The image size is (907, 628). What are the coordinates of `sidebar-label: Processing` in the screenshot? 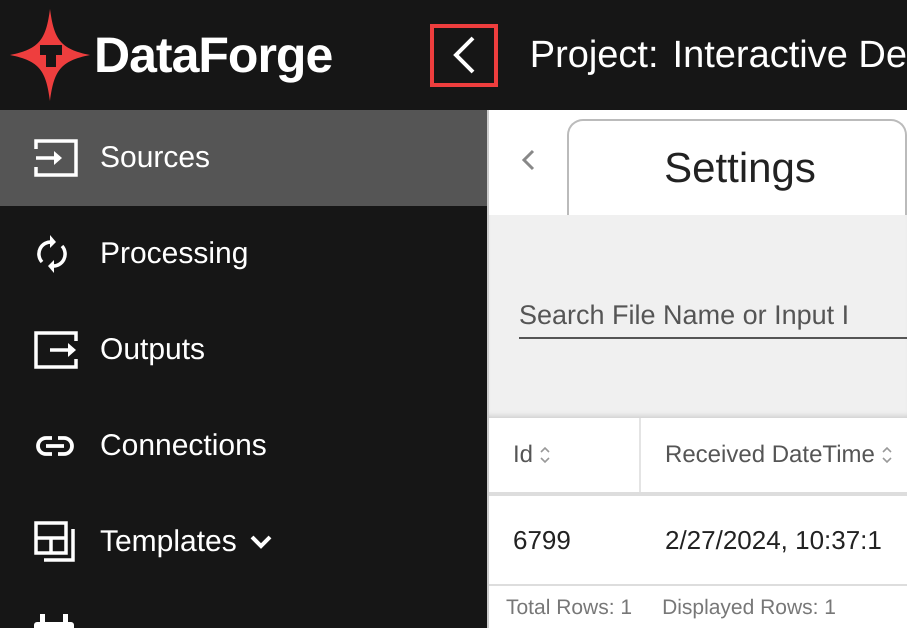 It's located at (174, 254).